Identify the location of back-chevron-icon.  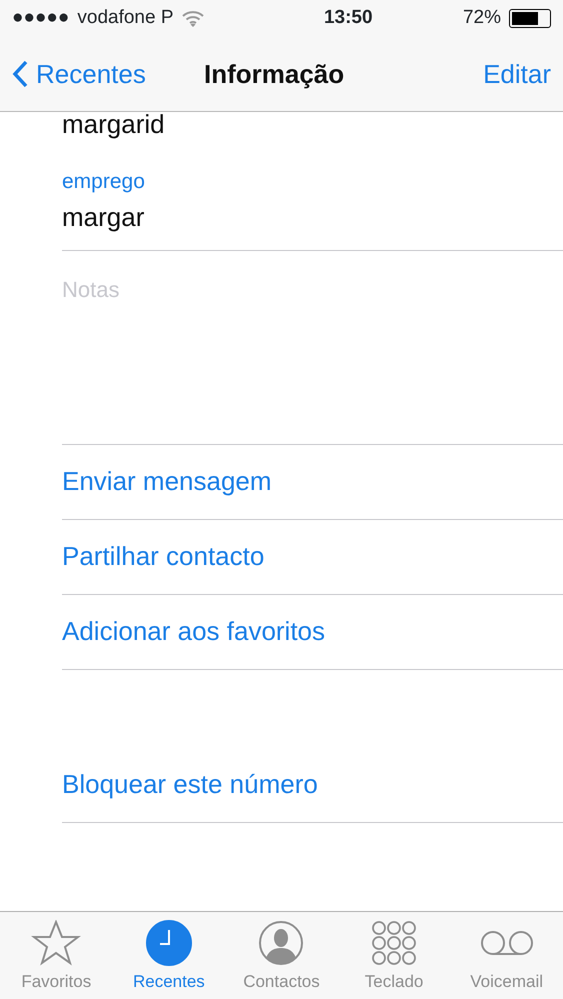
(20, 74).